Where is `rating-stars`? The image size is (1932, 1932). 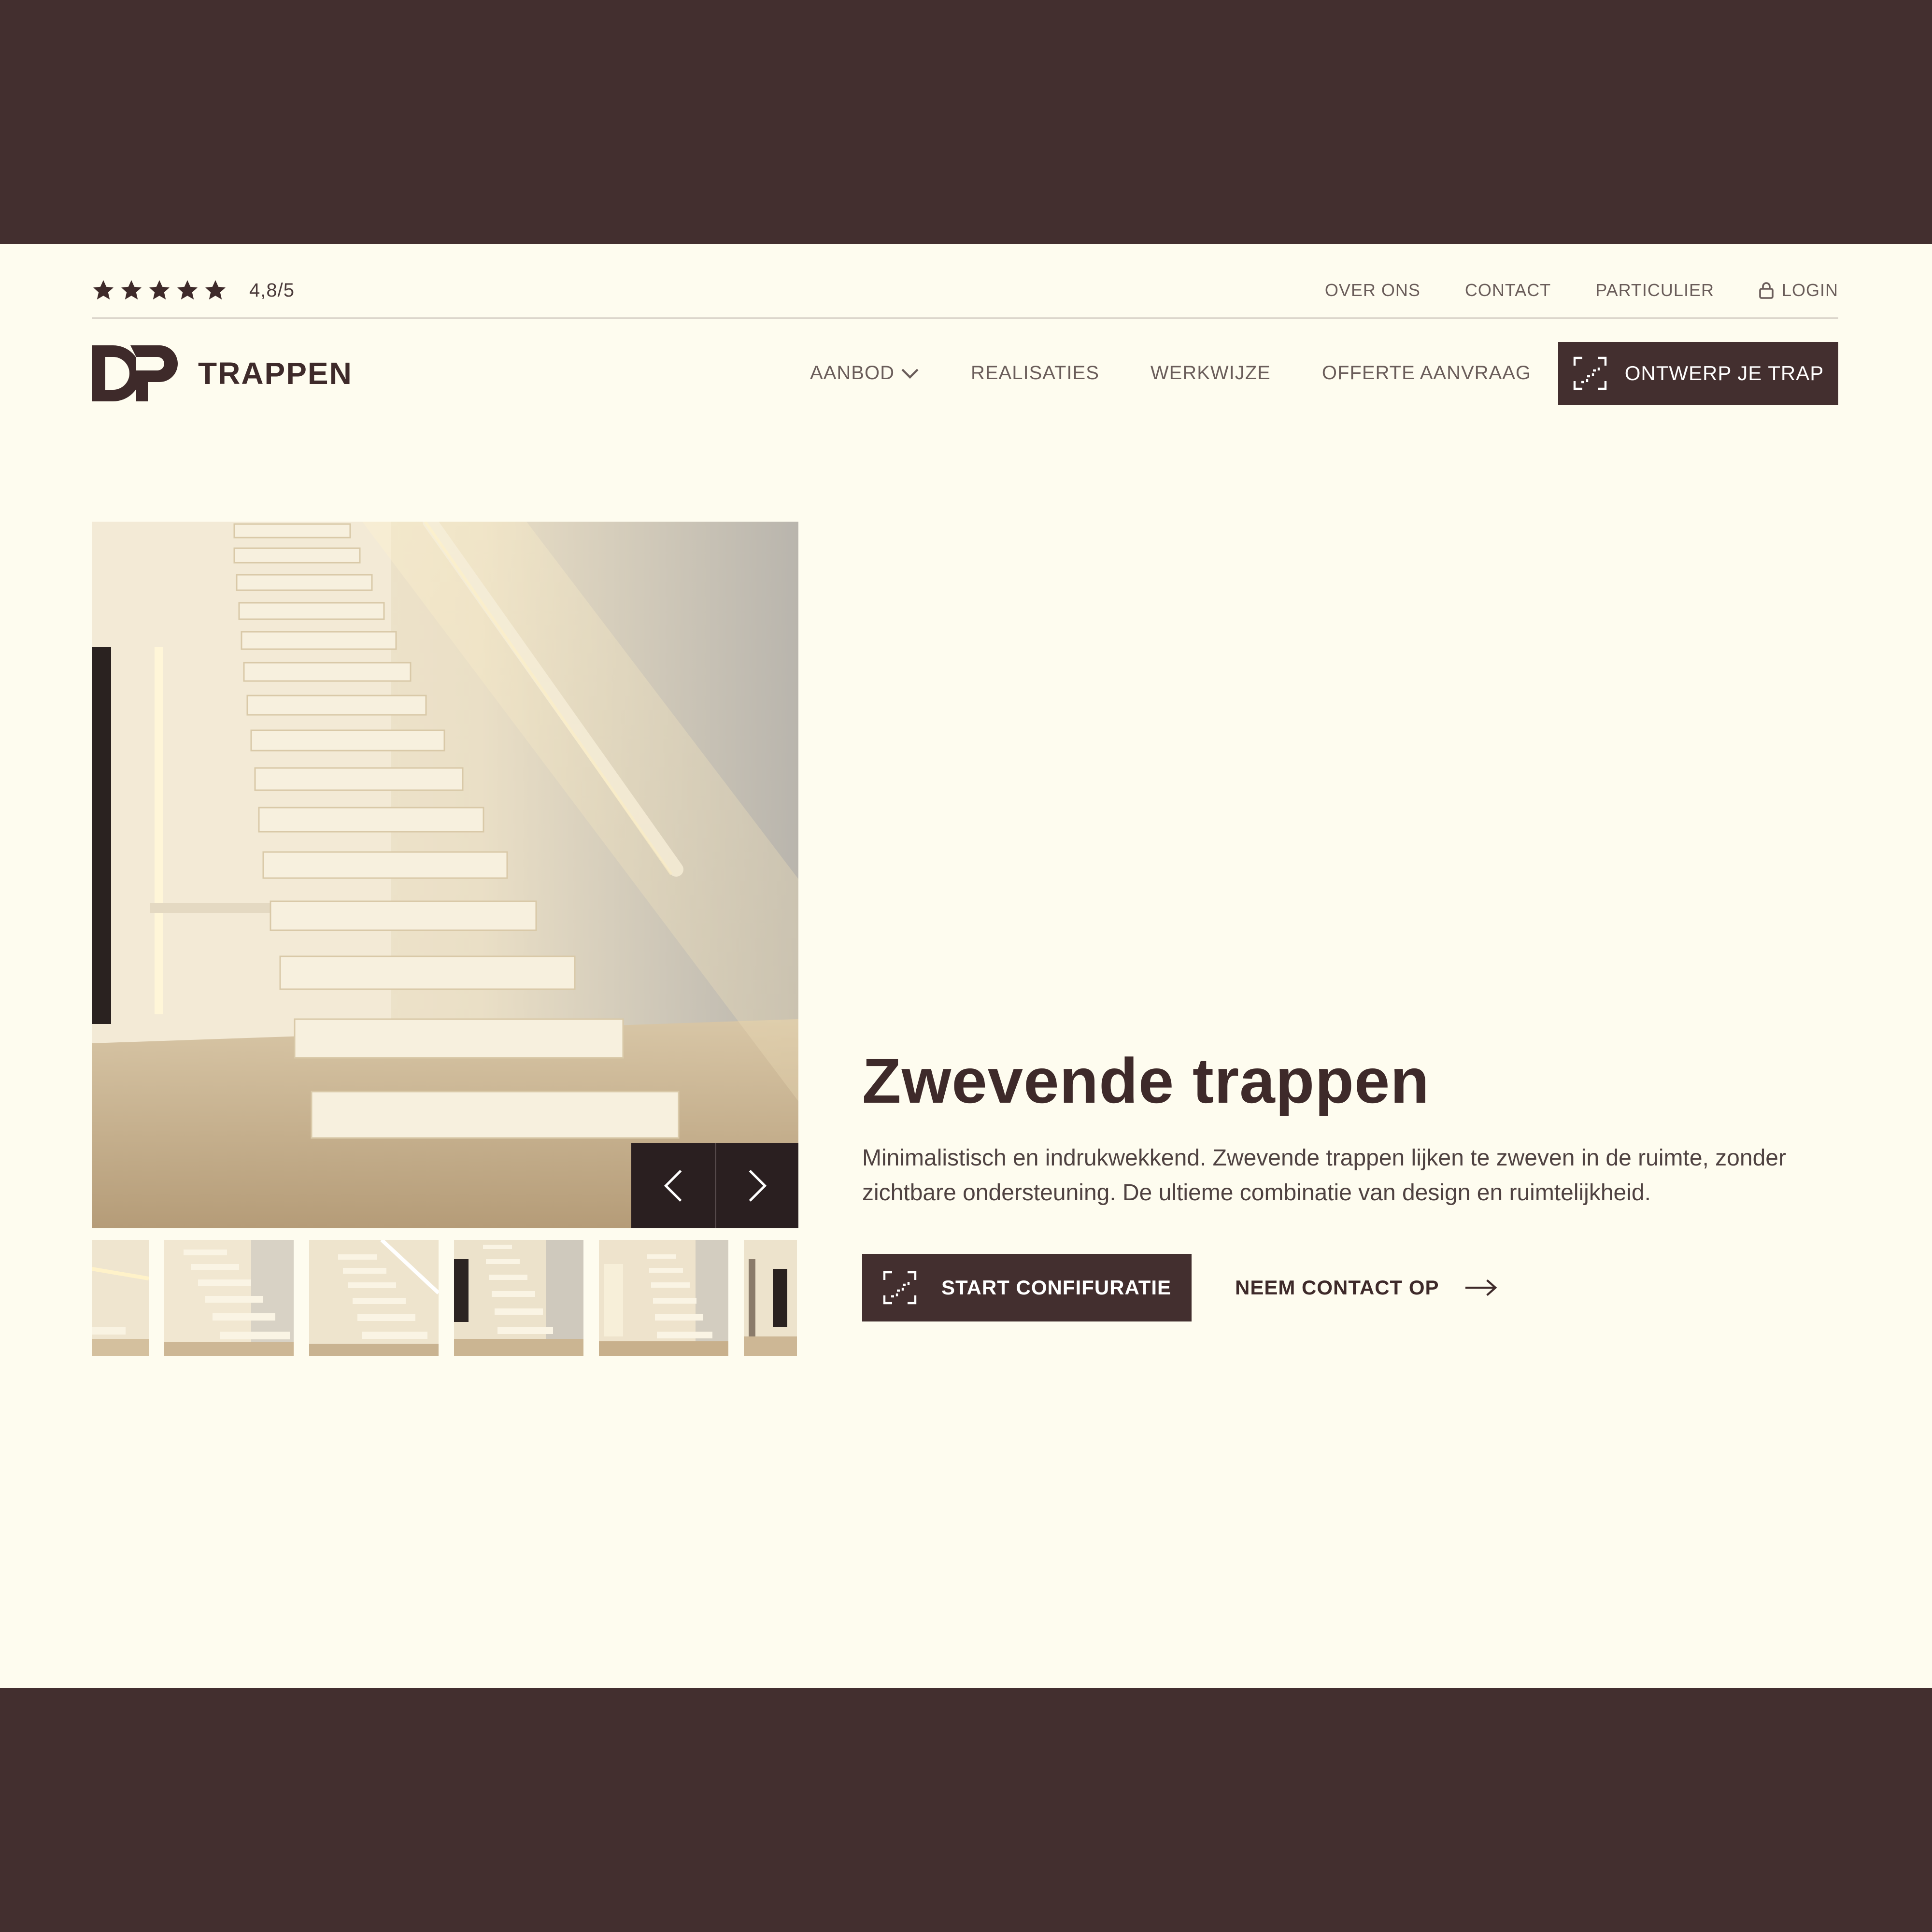 rating-stars is located at coordinates (159, 290).